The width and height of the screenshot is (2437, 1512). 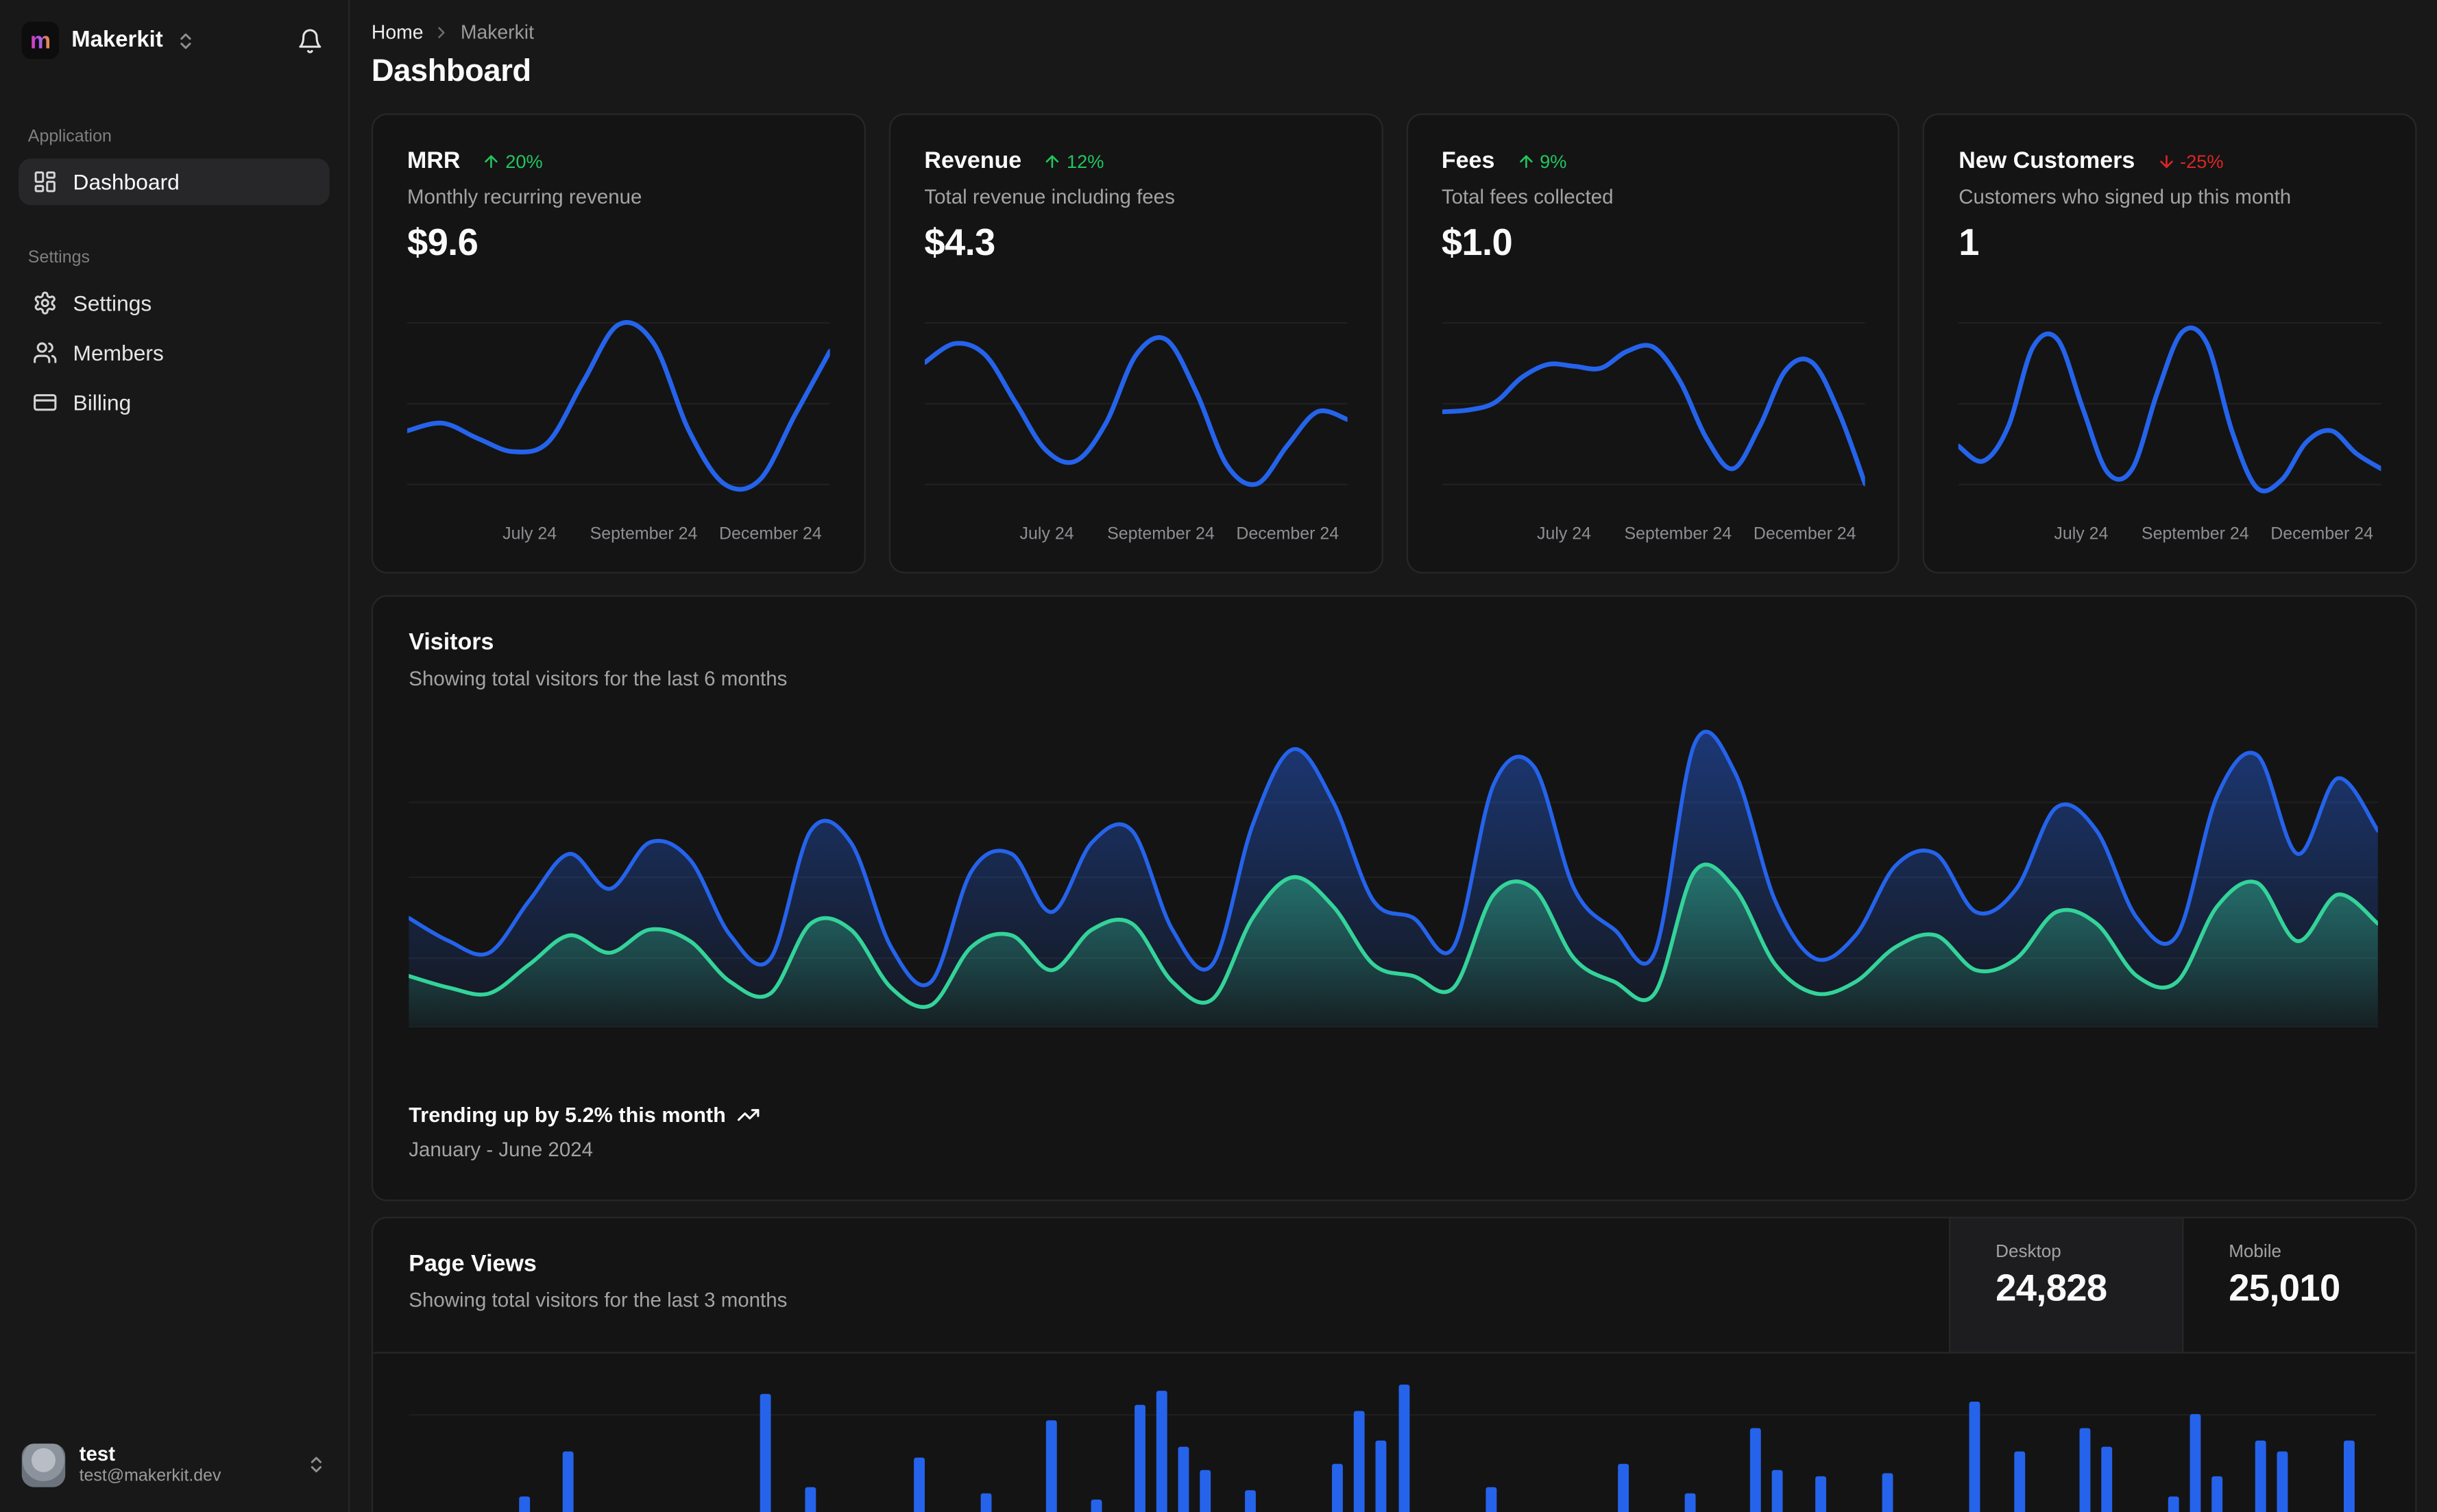 What do you see at coordinates (1468, 161) in the screenshot?
I see `stat-title: Fees` at bounding box center [1468, 161].